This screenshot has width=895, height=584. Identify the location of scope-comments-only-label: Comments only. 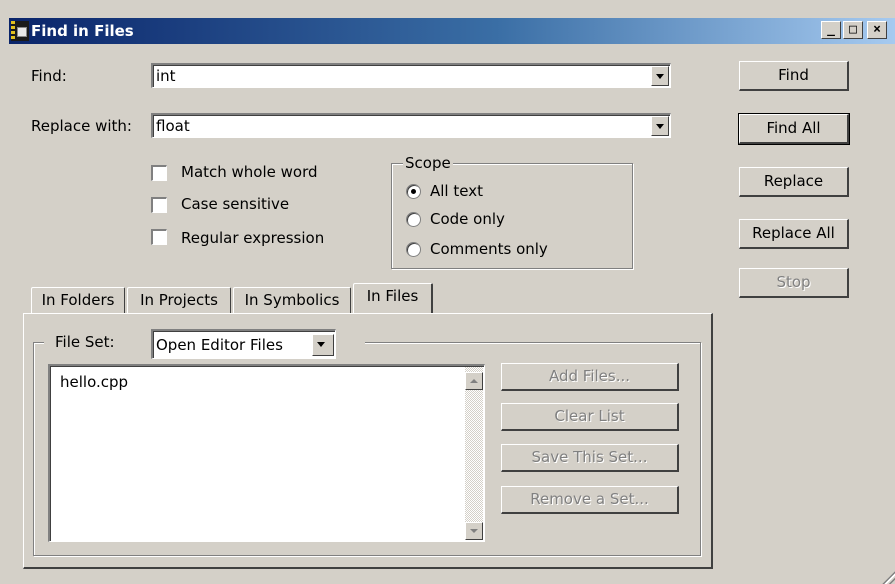
(489, 249).